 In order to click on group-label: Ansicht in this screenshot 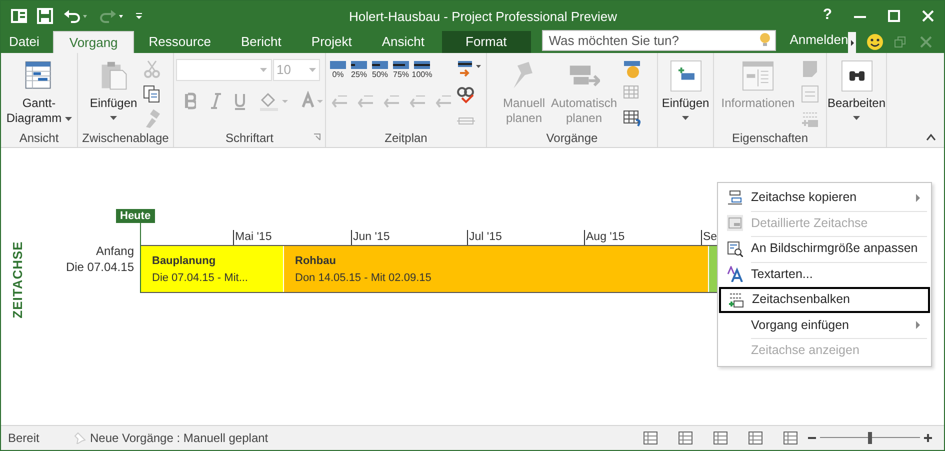, I will do `click(39, 138)`.